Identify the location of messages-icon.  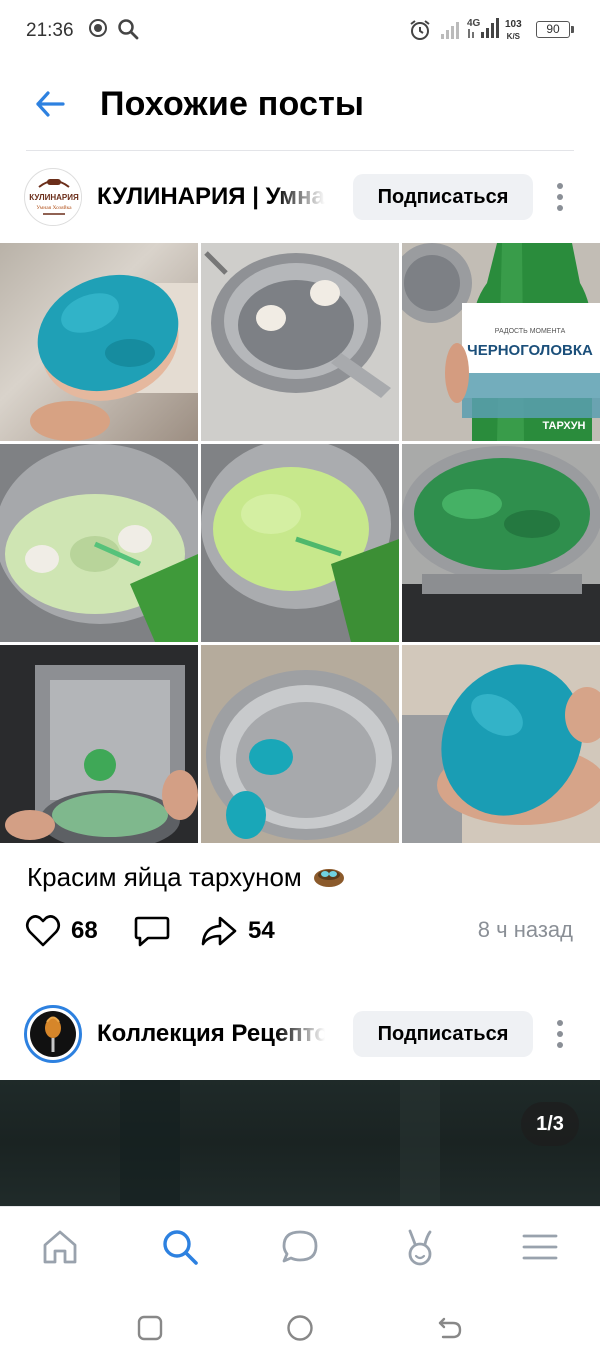
(300, 1246).